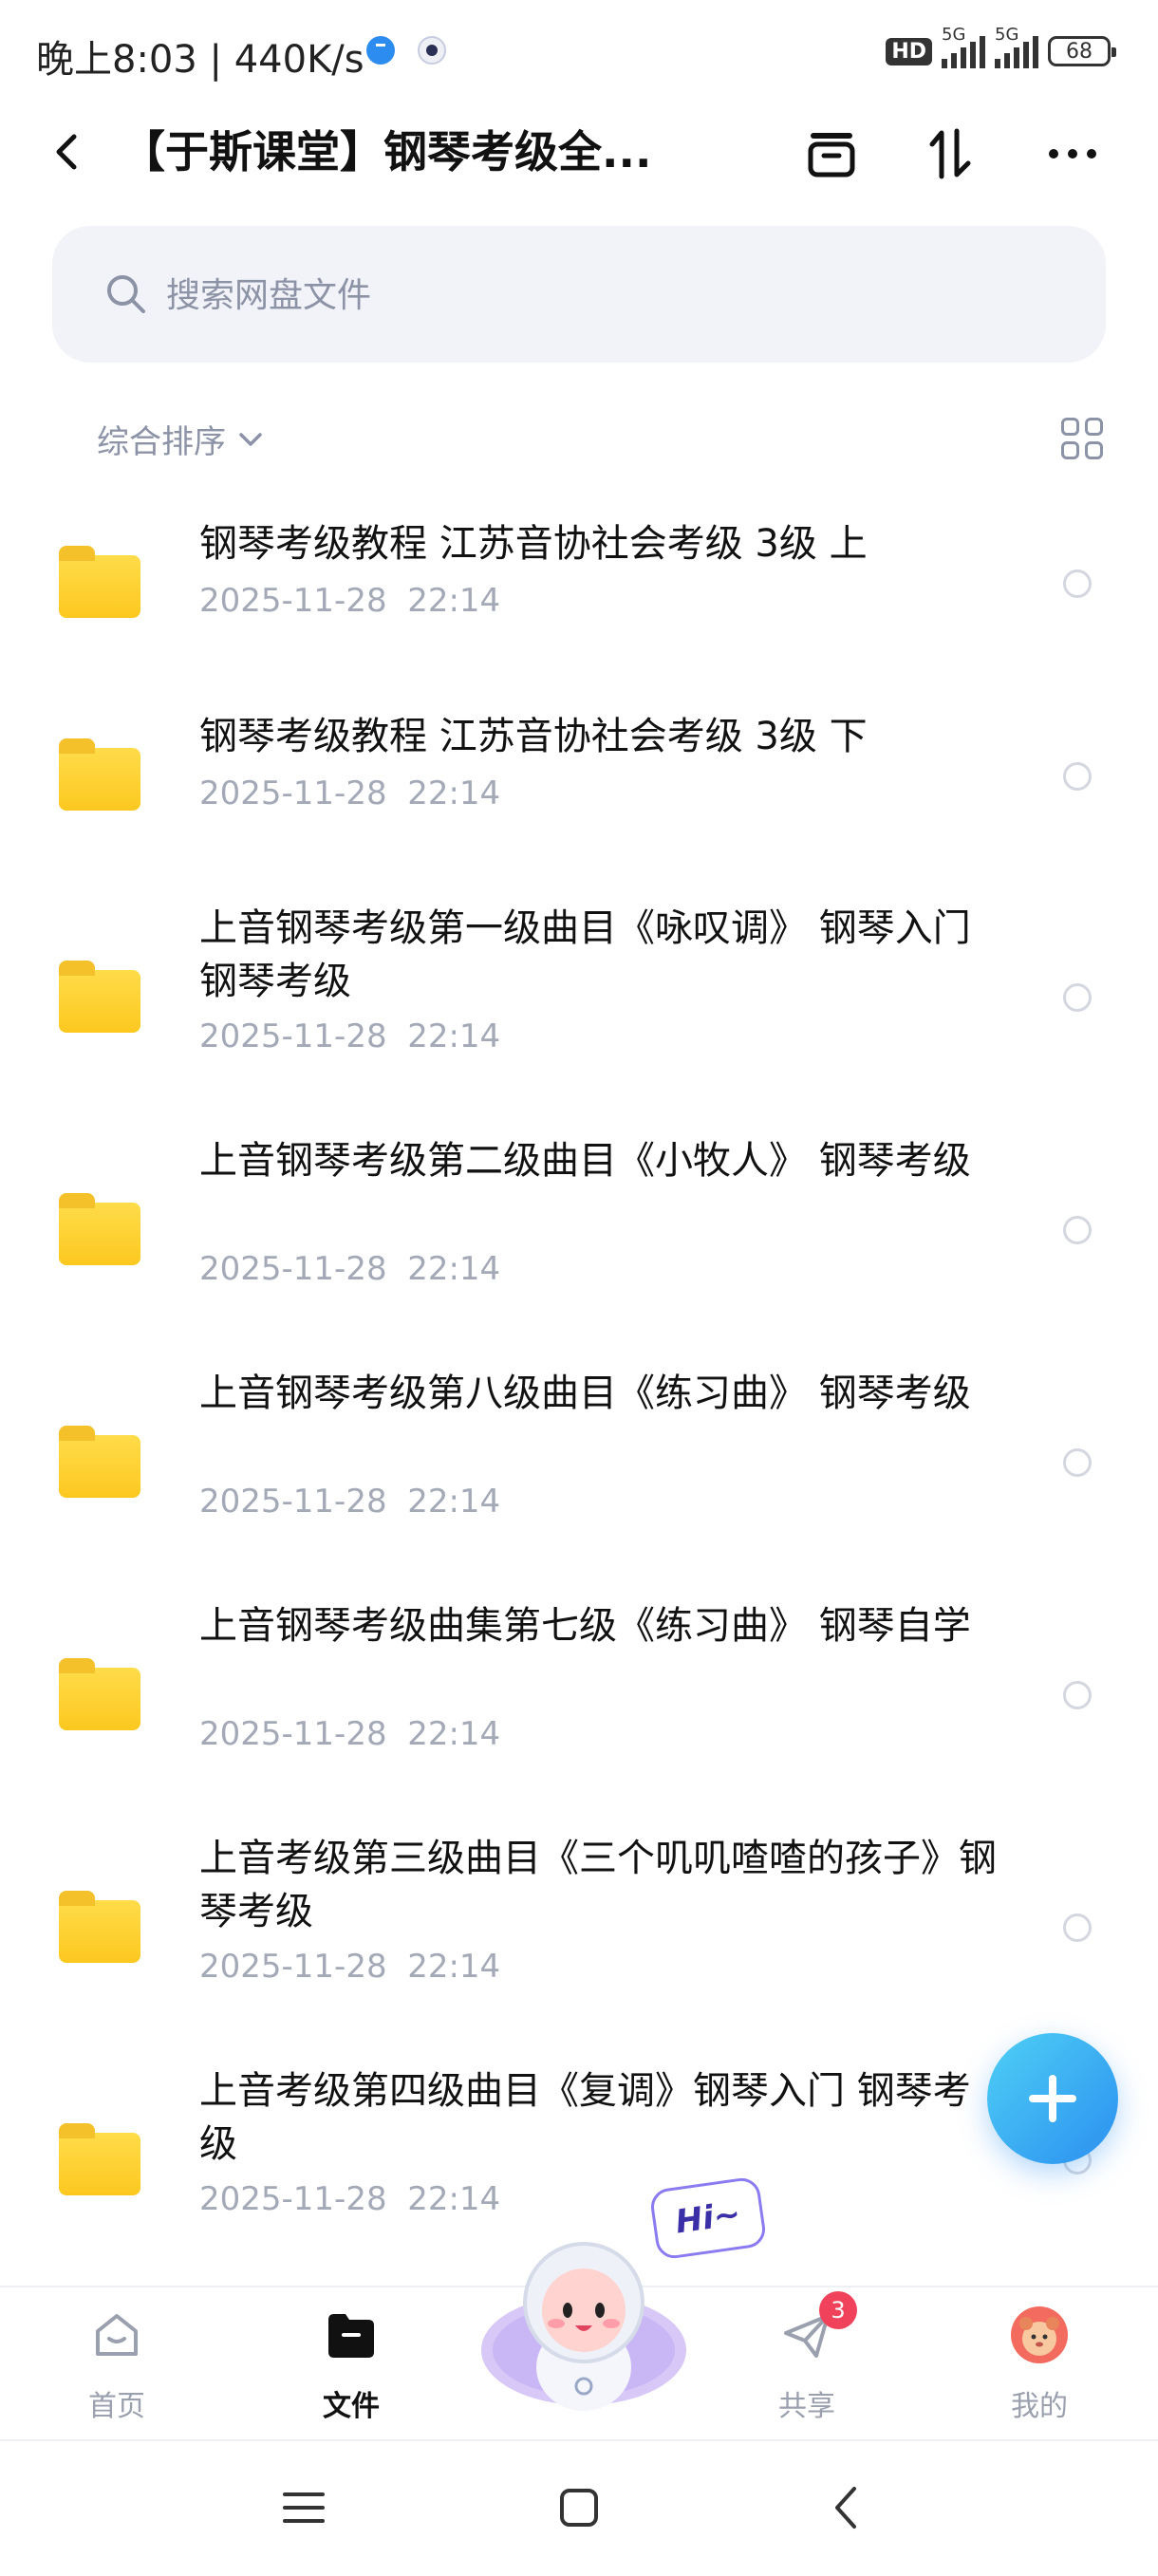 This screenshot has width=1158, height=2576. I want to click on status-indicators: HD 5G 5G 68, so click(1001, 48).